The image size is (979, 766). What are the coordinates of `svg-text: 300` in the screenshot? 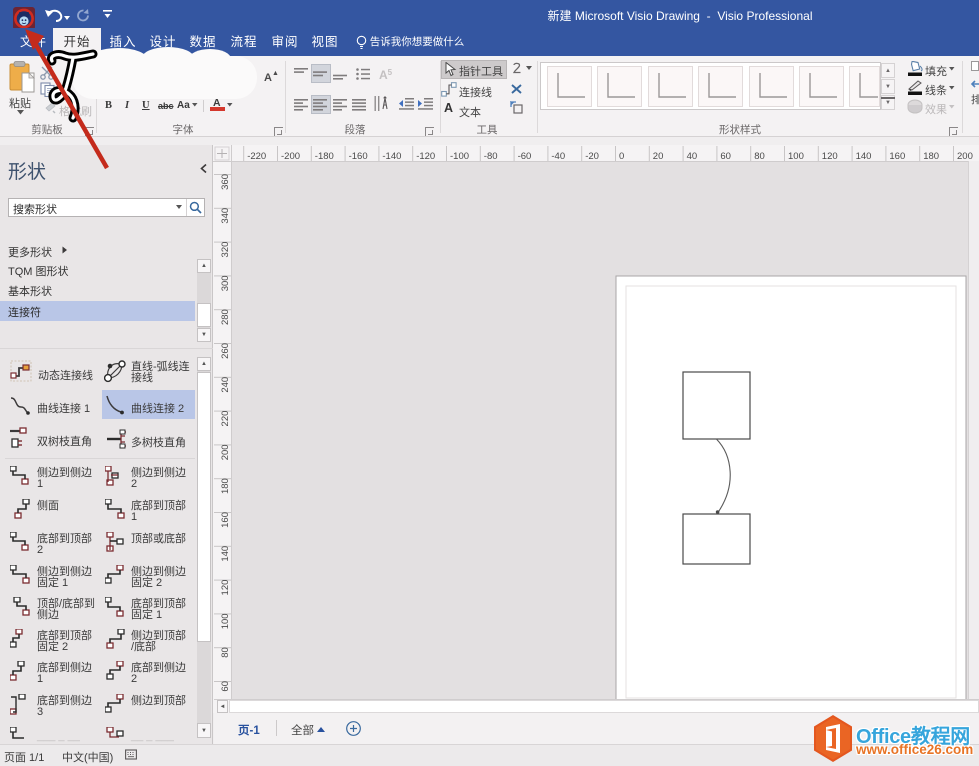 It's located at (225, 283).